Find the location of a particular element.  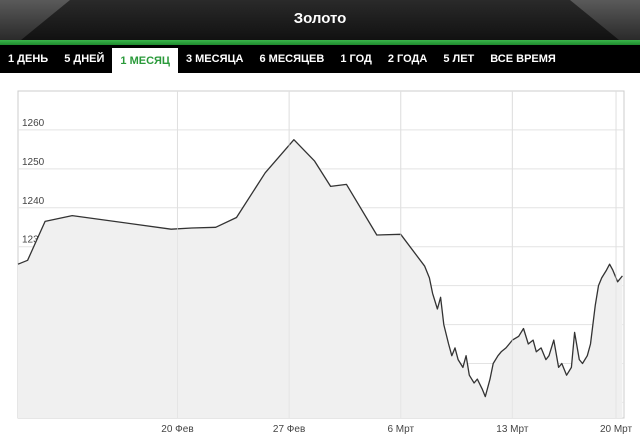

page-title: Золото is located at coordinates (320, 18).